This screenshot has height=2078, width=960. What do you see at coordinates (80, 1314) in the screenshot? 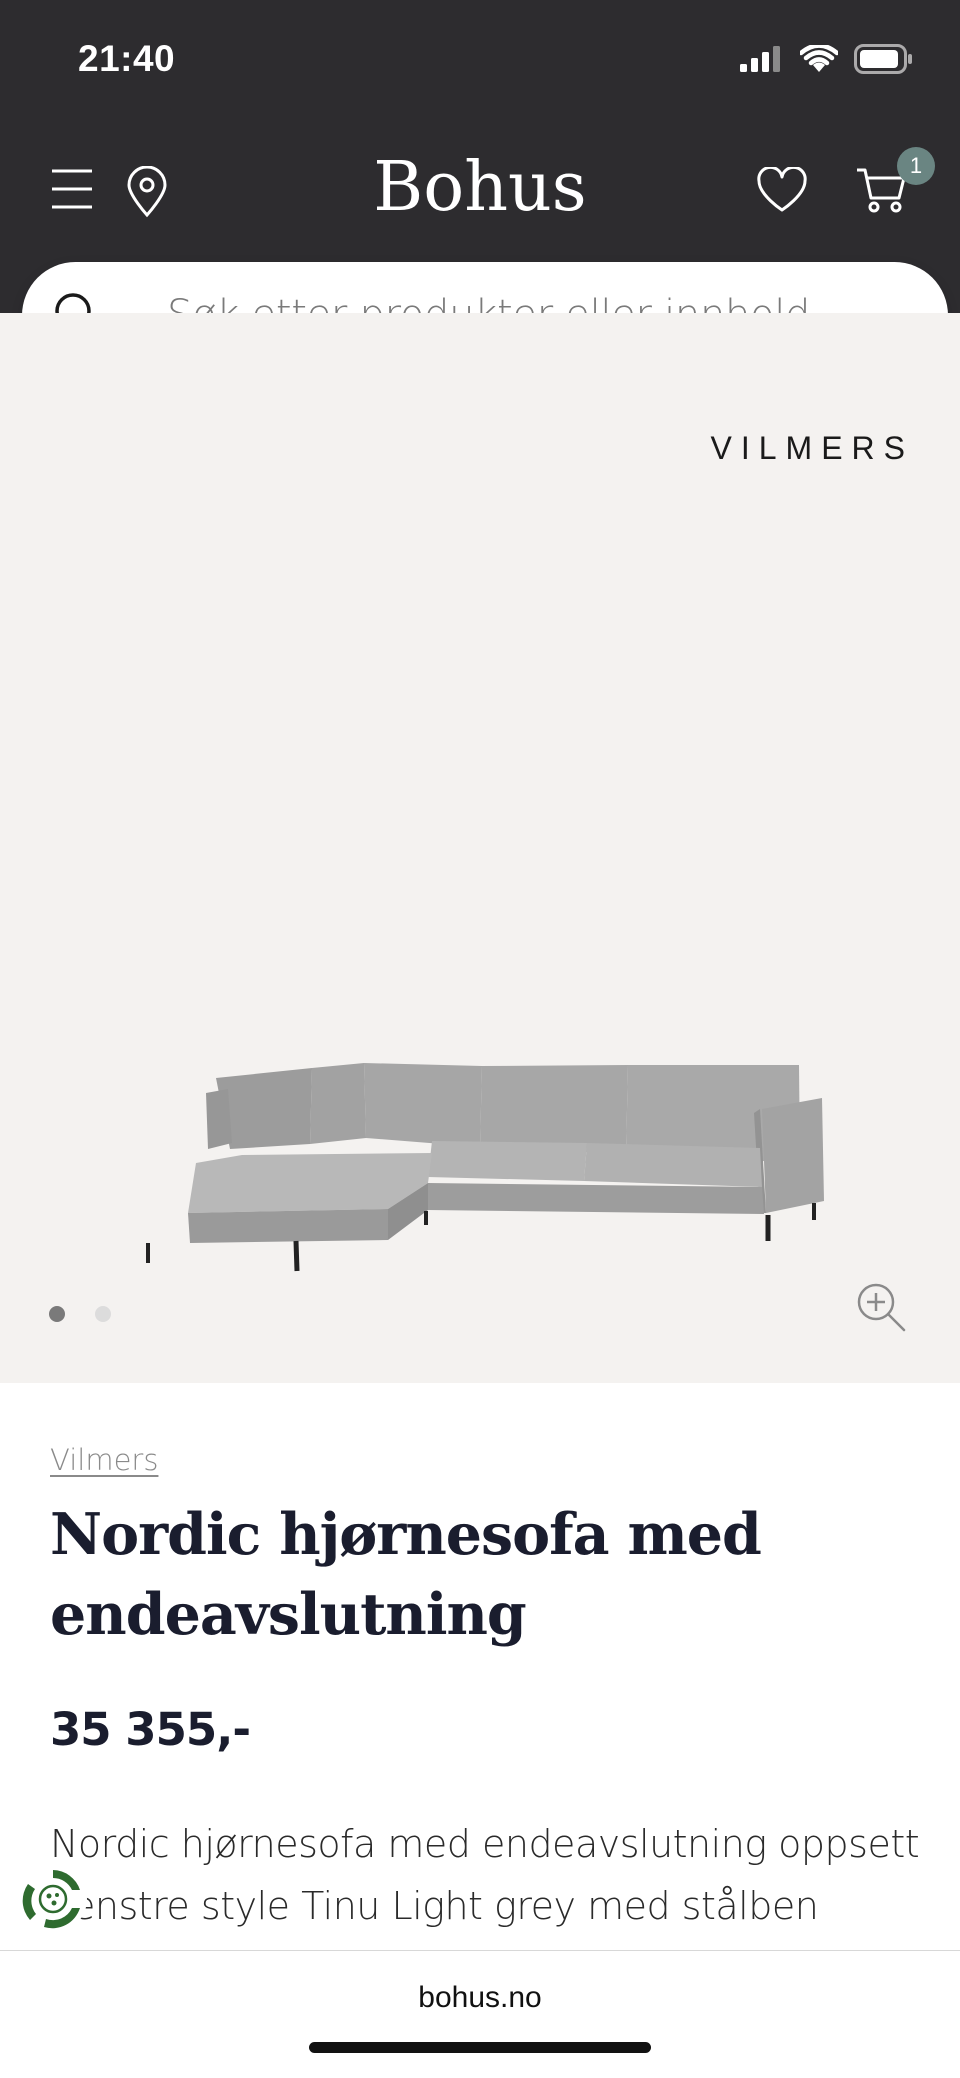
I see `gallery-pagination` at bounding box center [80, 1314].